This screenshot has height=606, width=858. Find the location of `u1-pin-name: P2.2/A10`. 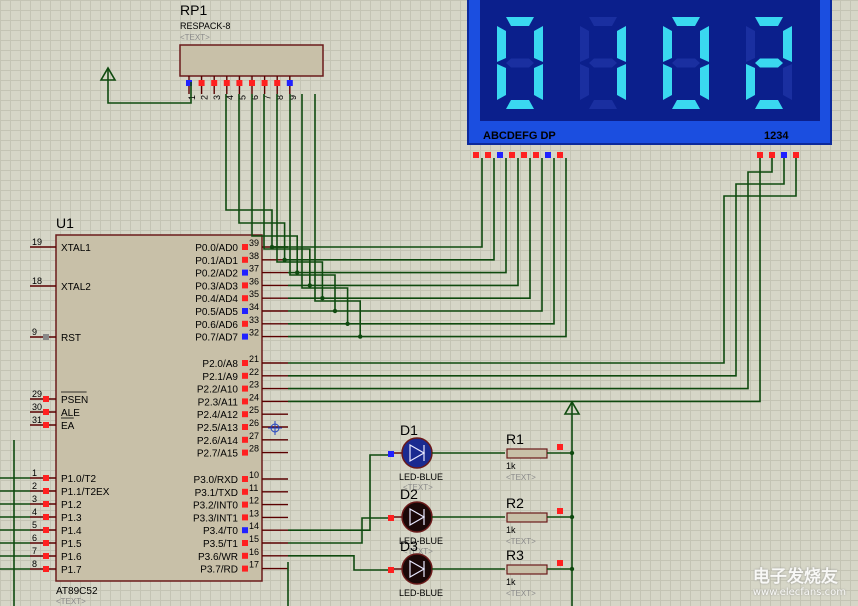

u1-pin-name: P2.2/A10 is located at coordinates (218, 390).